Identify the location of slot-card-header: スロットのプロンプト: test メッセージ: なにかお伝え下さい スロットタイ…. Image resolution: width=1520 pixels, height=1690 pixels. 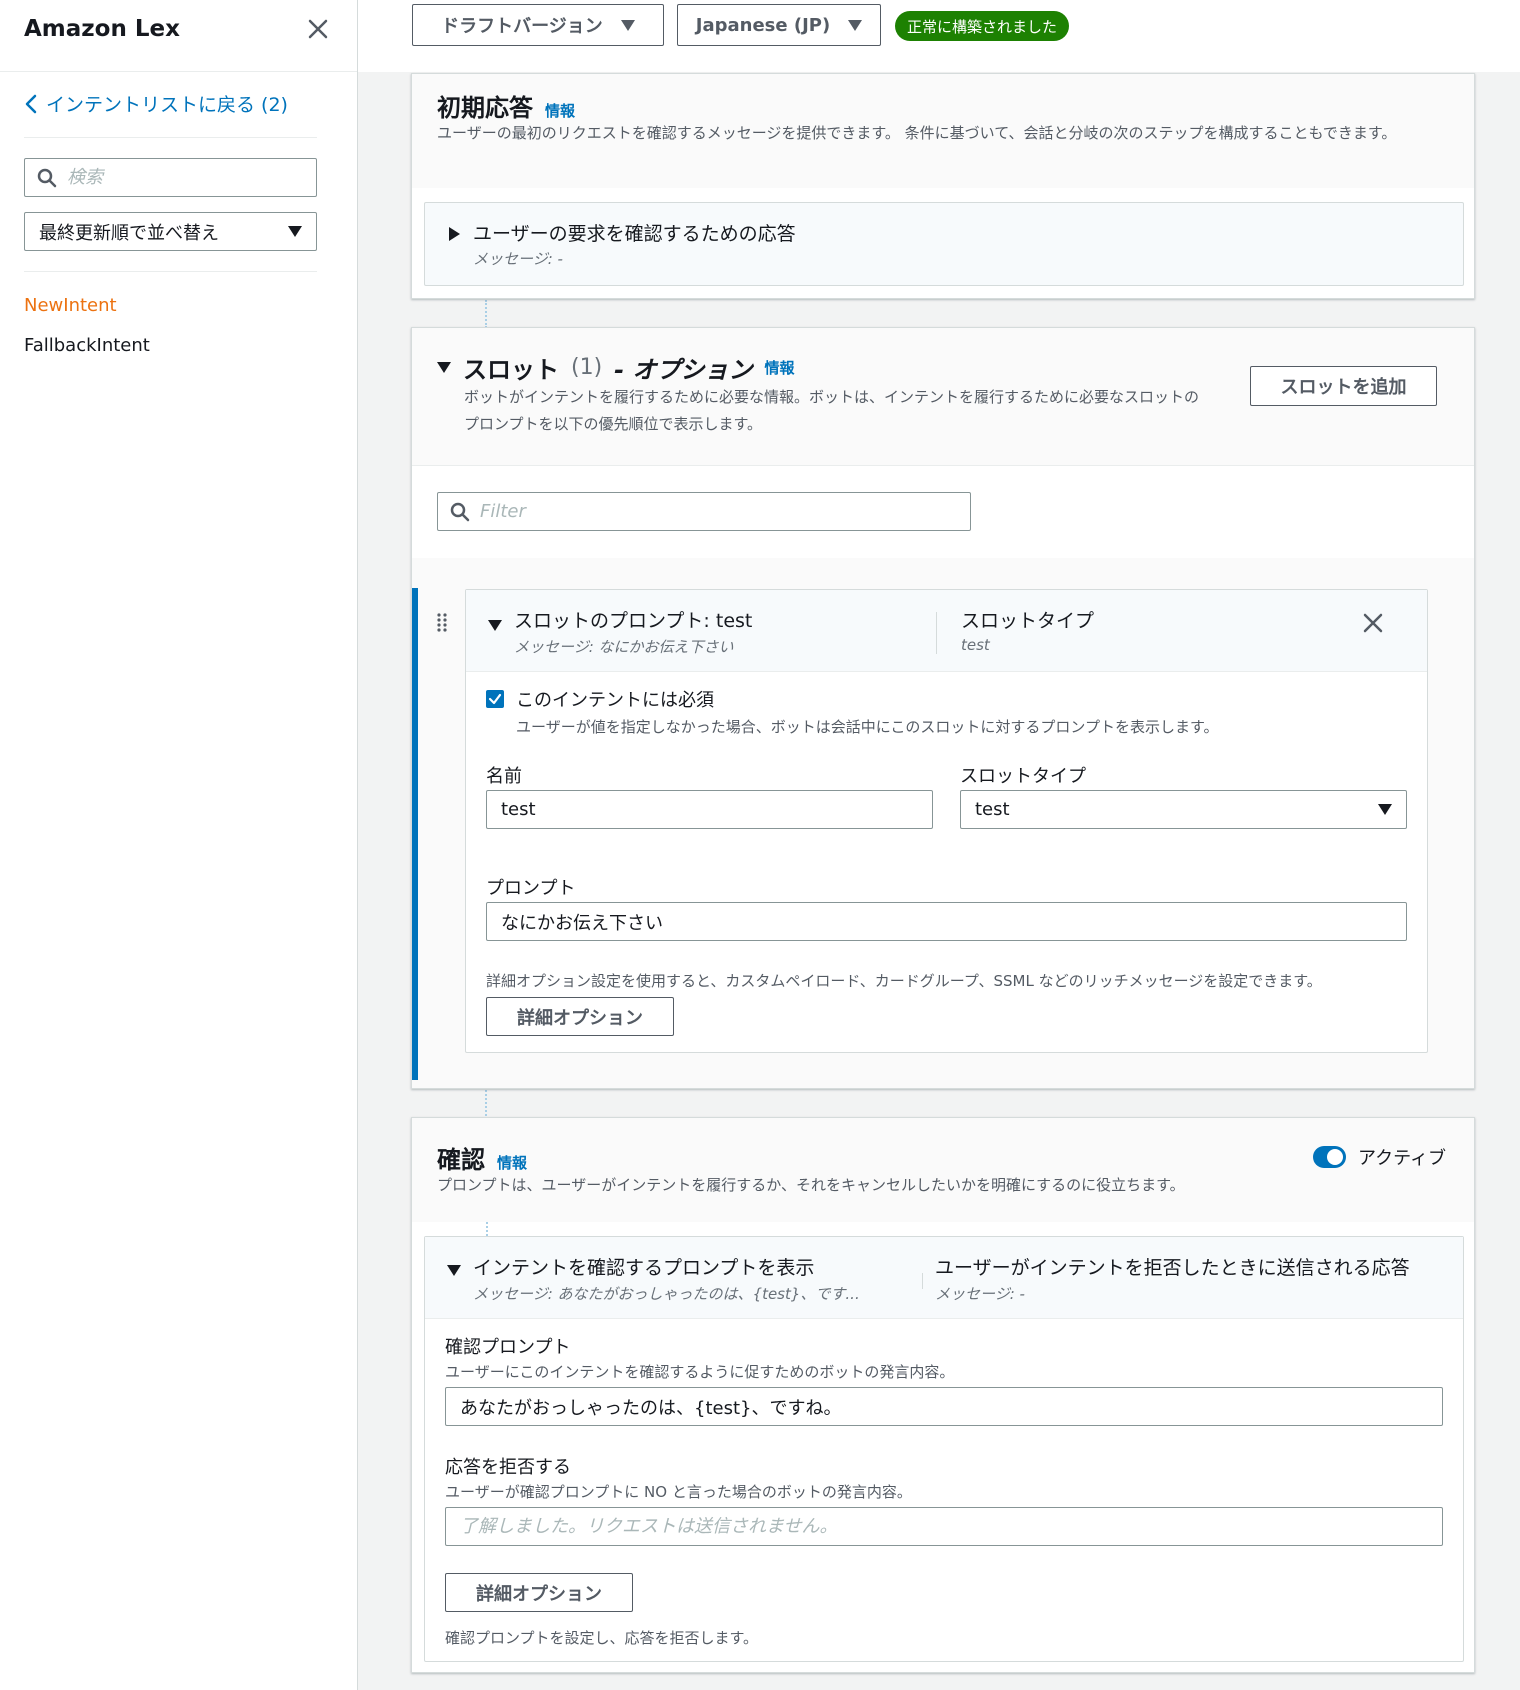
(946, 631).